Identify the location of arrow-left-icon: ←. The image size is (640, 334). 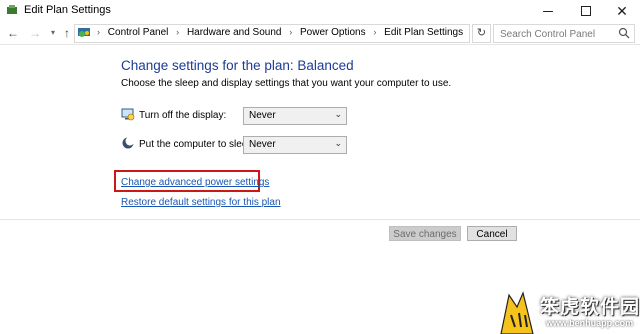
(13, 33).